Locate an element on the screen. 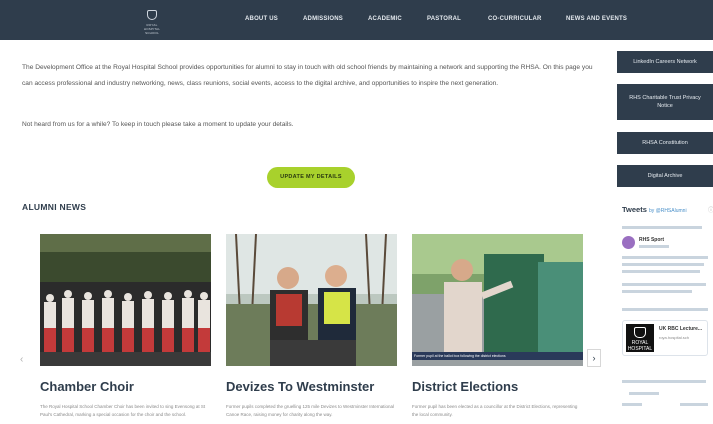  tweet-card-logo-text: ROYAL HOSPITAL is located at coordinates (640, 346).